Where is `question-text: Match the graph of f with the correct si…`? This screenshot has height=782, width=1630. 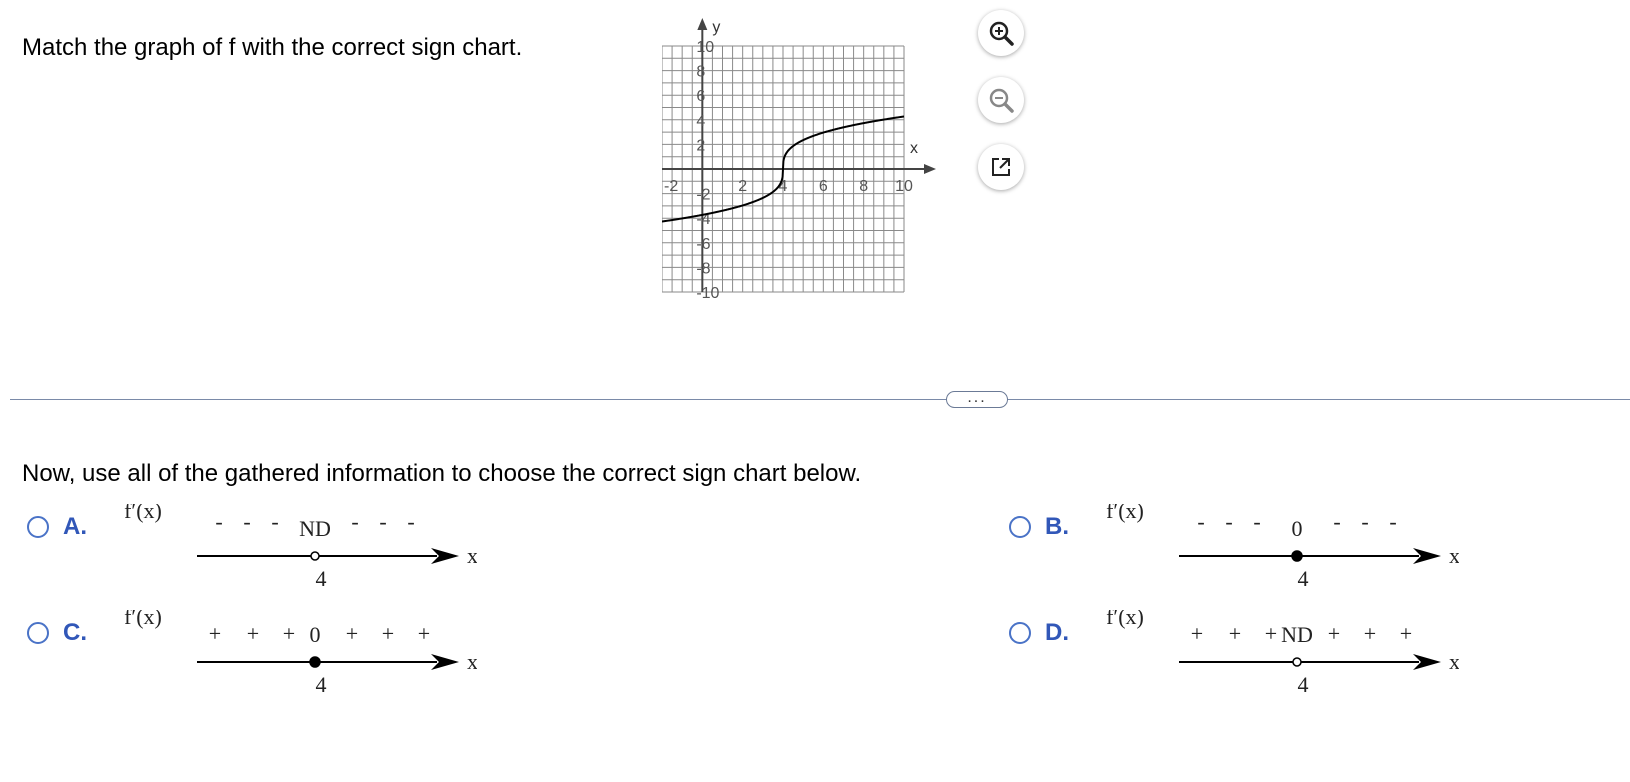 question-text: Match the graph of f with the correct si… is located at coordinates (272, 47).